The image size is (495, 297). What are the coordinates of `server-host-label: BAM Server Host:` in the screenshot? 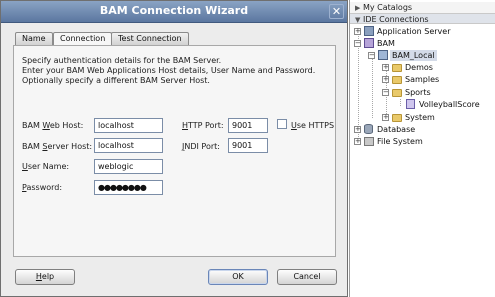 It's located at (57, 146).